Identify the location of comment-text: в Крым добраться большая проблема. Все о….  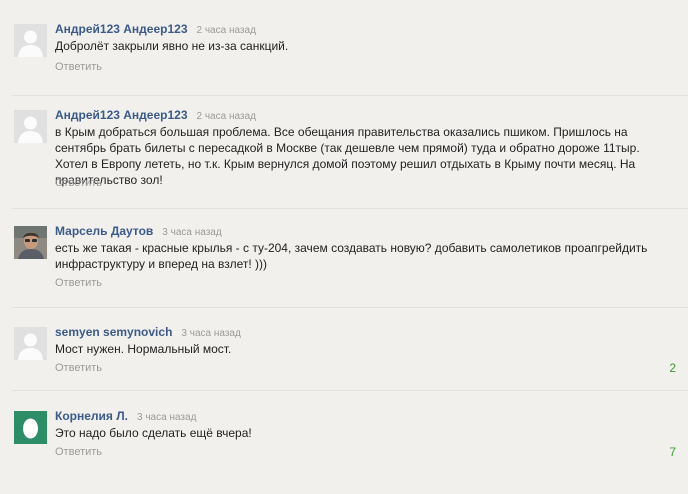
(347, 156).